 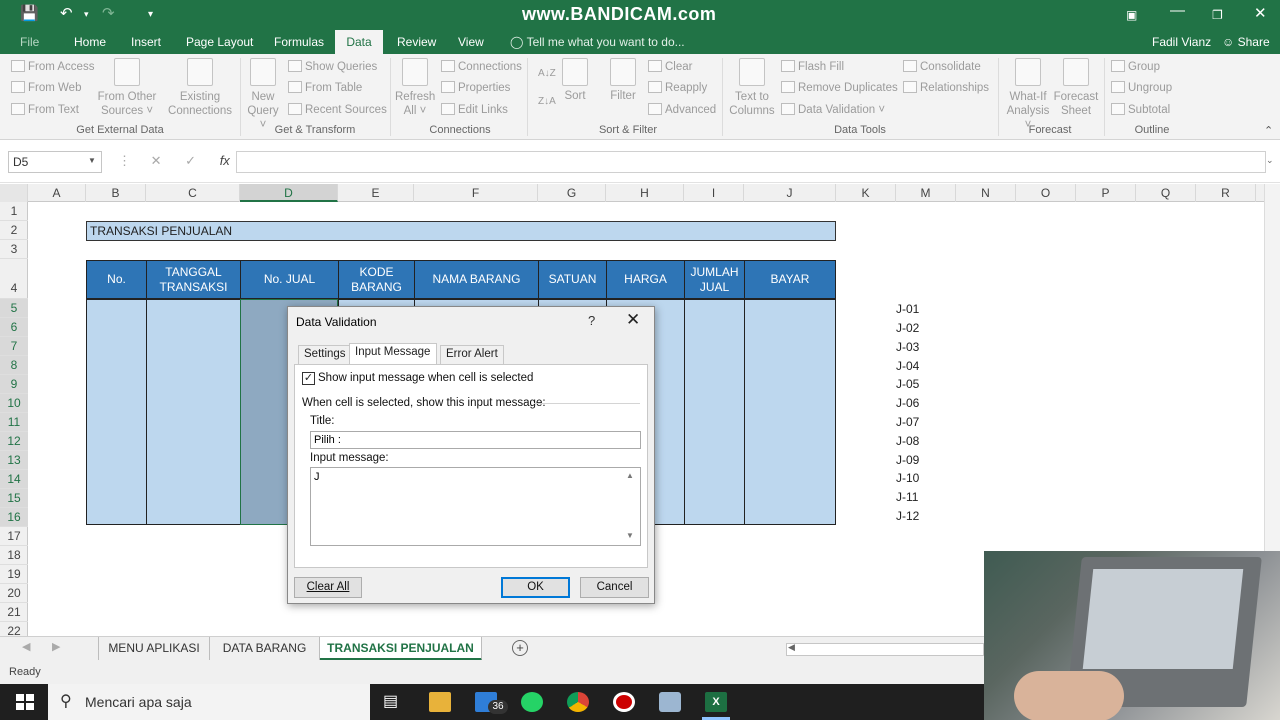 What do you see at coordinates (289, 193) in the screenshot?
I see `column-header-selected: D` at bounding box center [289, 193].